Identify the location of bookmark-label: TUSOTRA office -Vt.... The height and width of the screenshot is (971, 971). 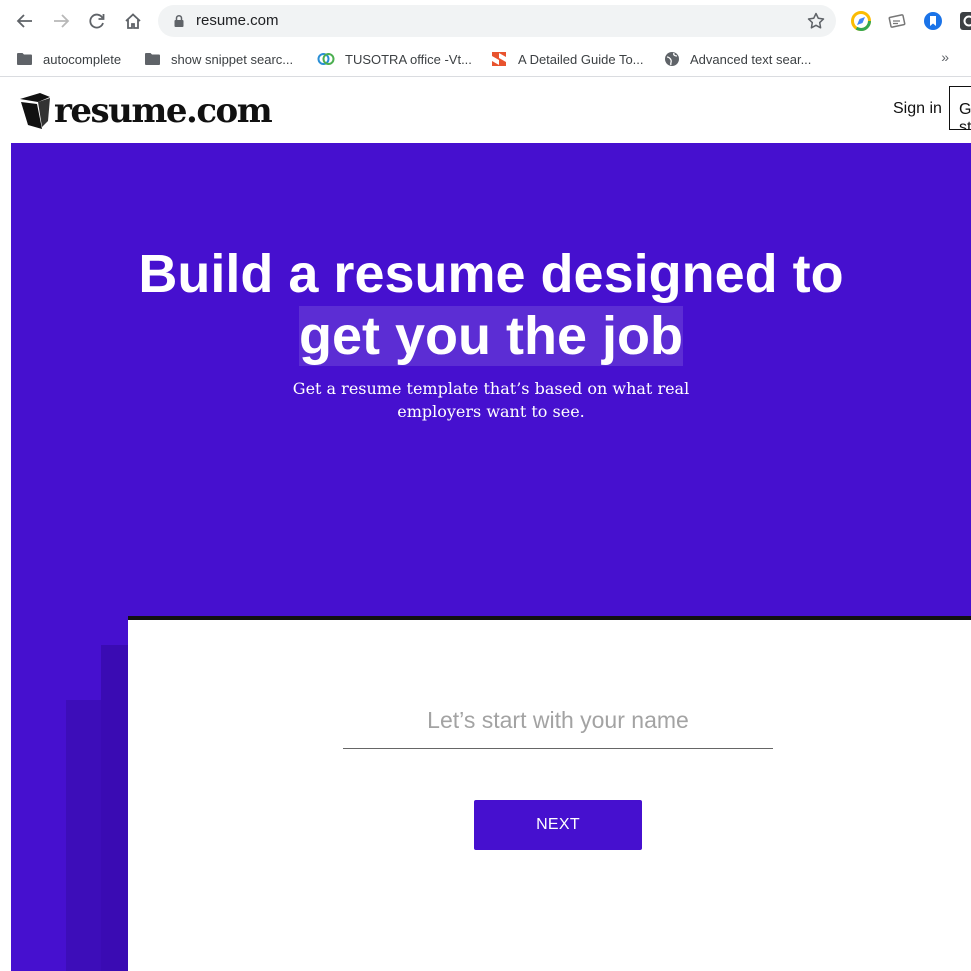
(408, 59).